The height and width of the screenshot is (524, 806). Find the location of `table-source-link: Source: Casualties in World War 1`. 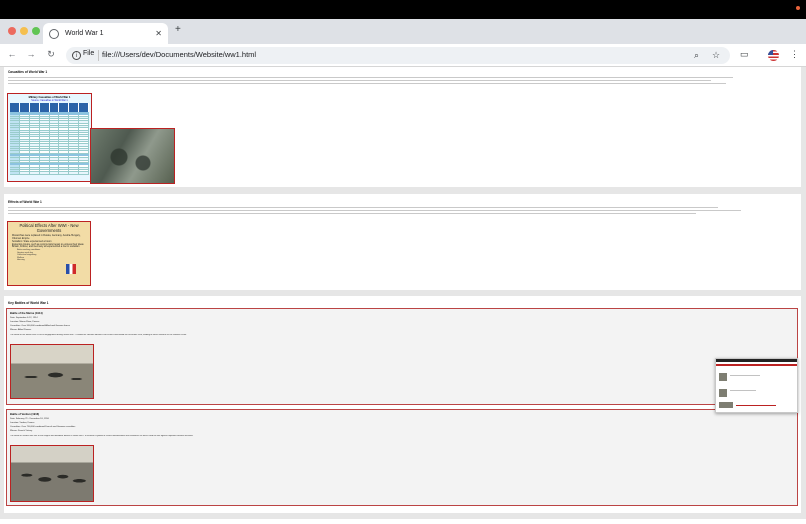

table-source-link: Source: Casualties in World War 1 is located at coordinates (49, 100).